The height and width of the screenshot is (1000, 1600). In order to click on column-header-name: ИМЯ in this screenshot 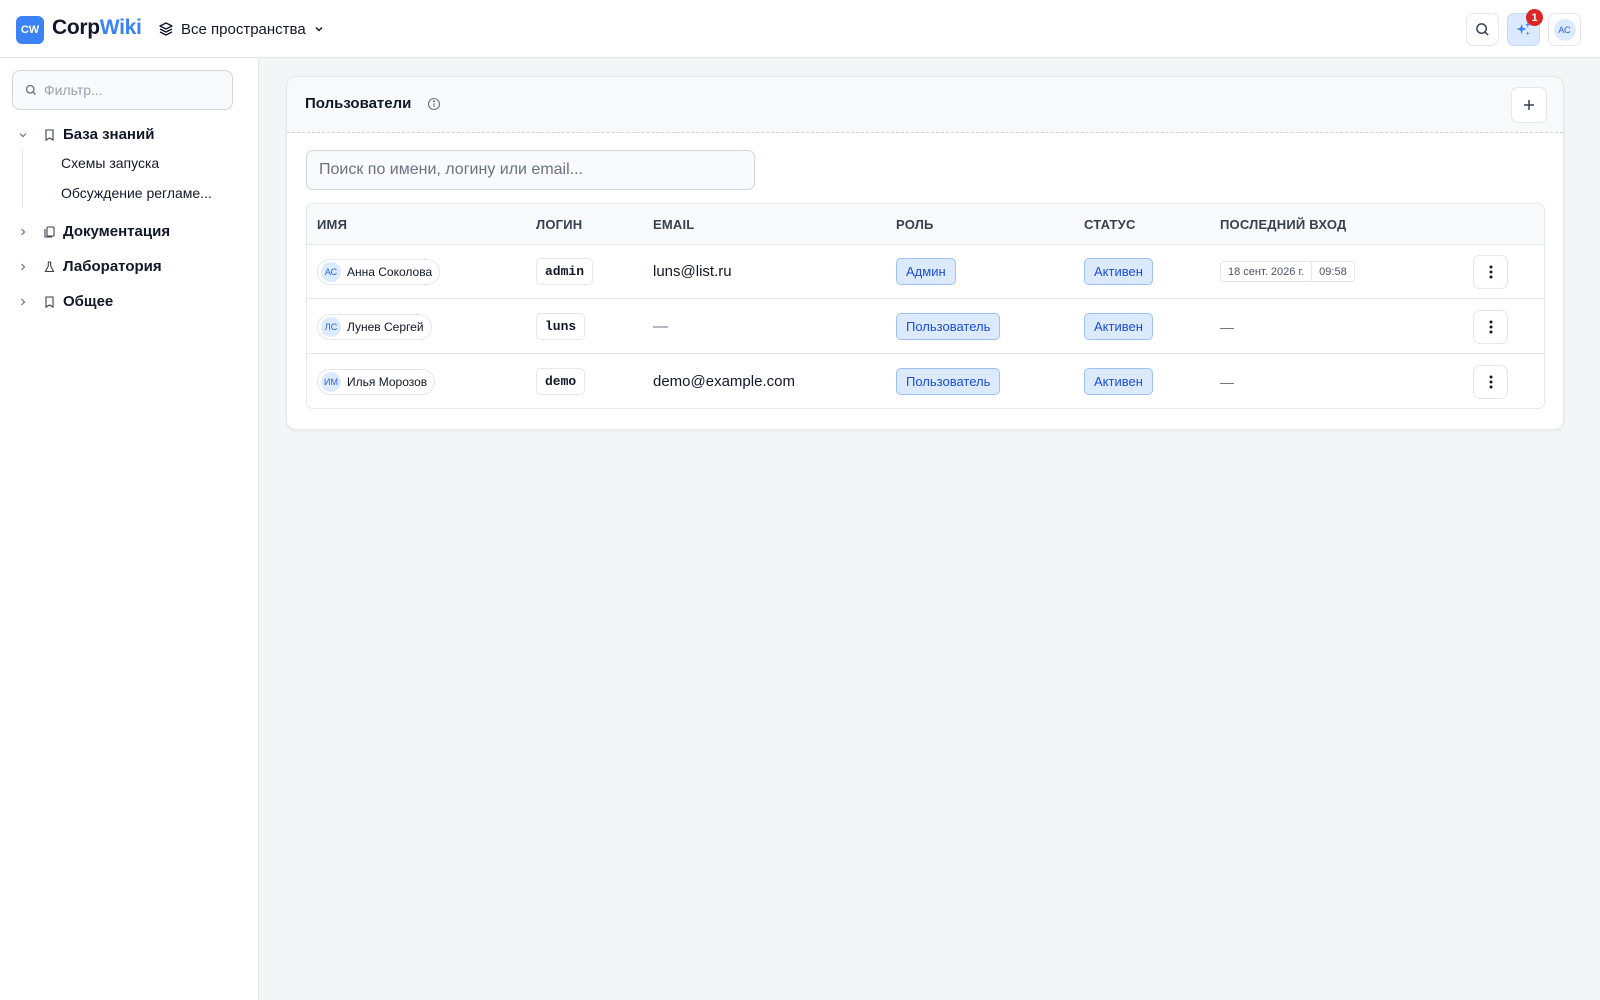, I will do `click(332, 224)`.